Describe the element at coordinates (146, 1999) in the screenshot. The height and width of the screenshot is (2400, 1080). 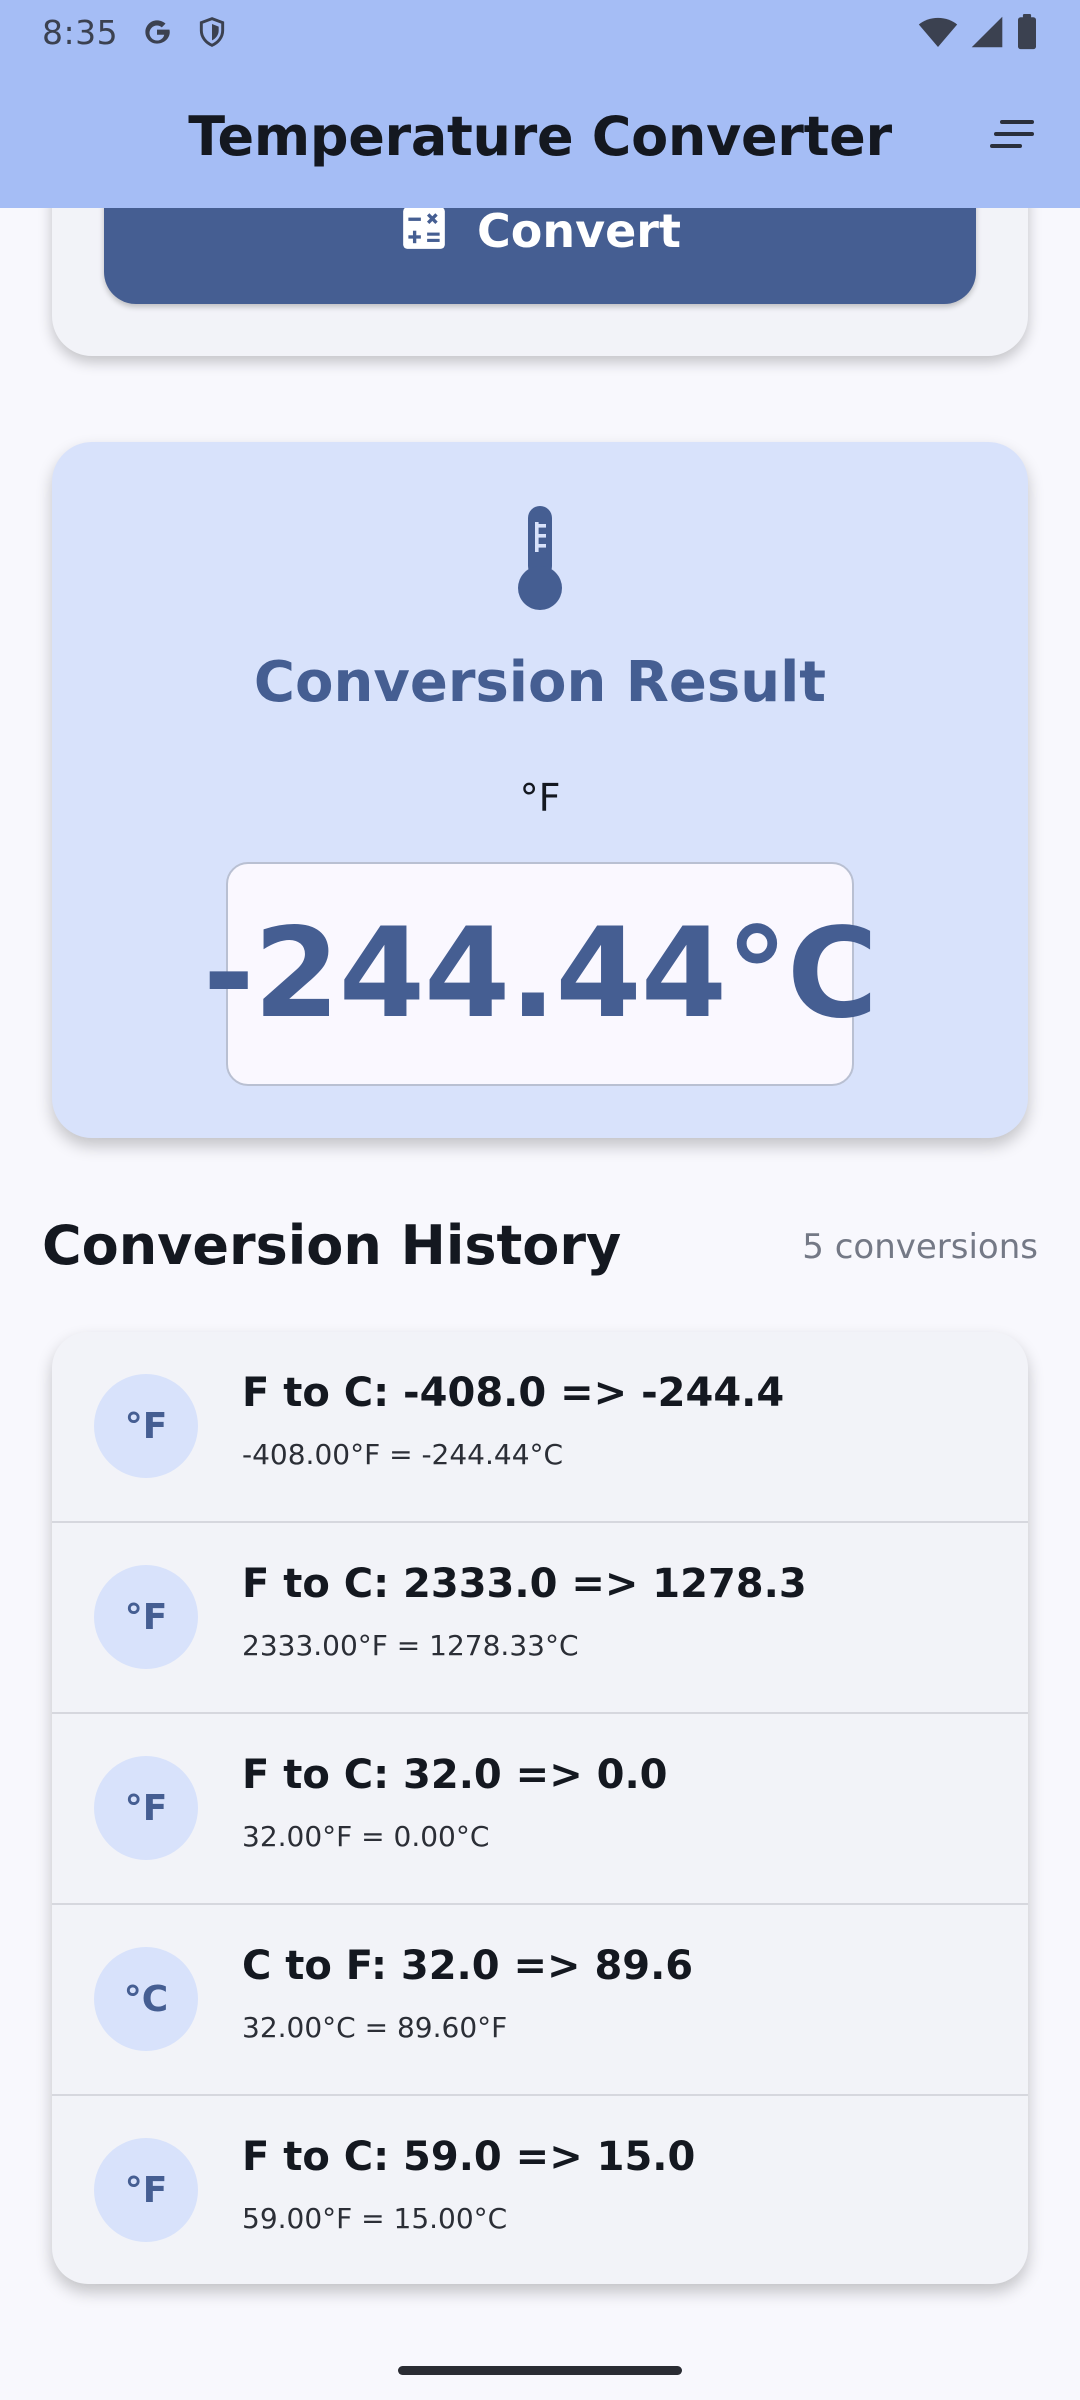
I see `celsius-badge: °C` at that location.